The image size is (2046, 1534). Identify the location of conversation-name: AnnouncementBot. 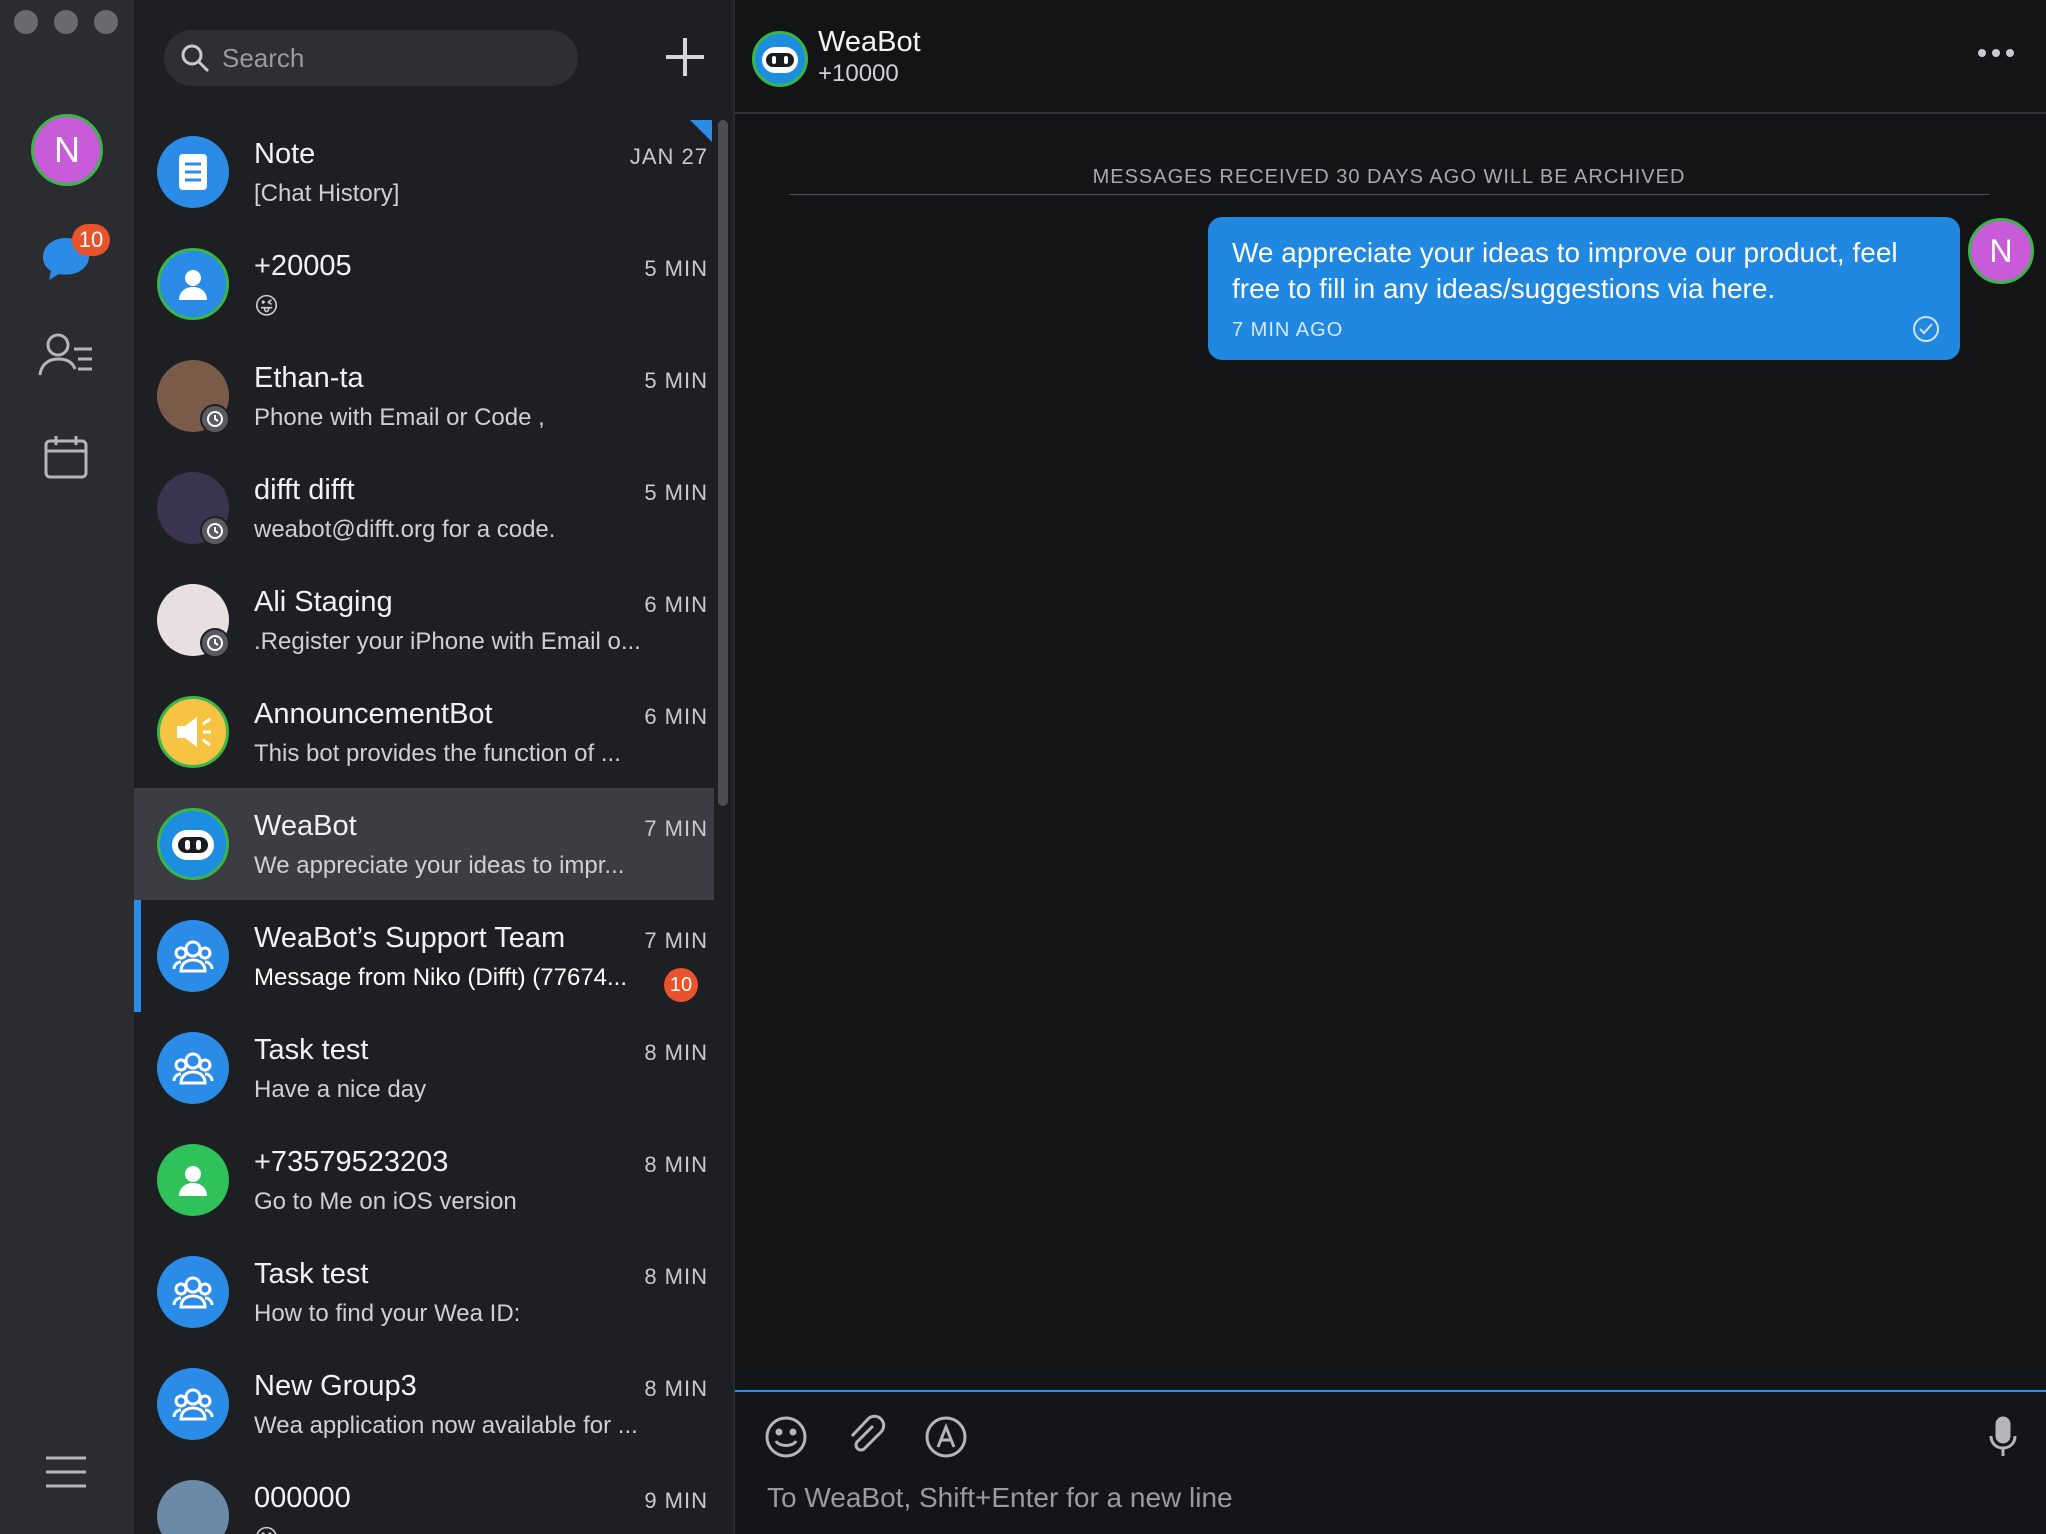
(373, 714).